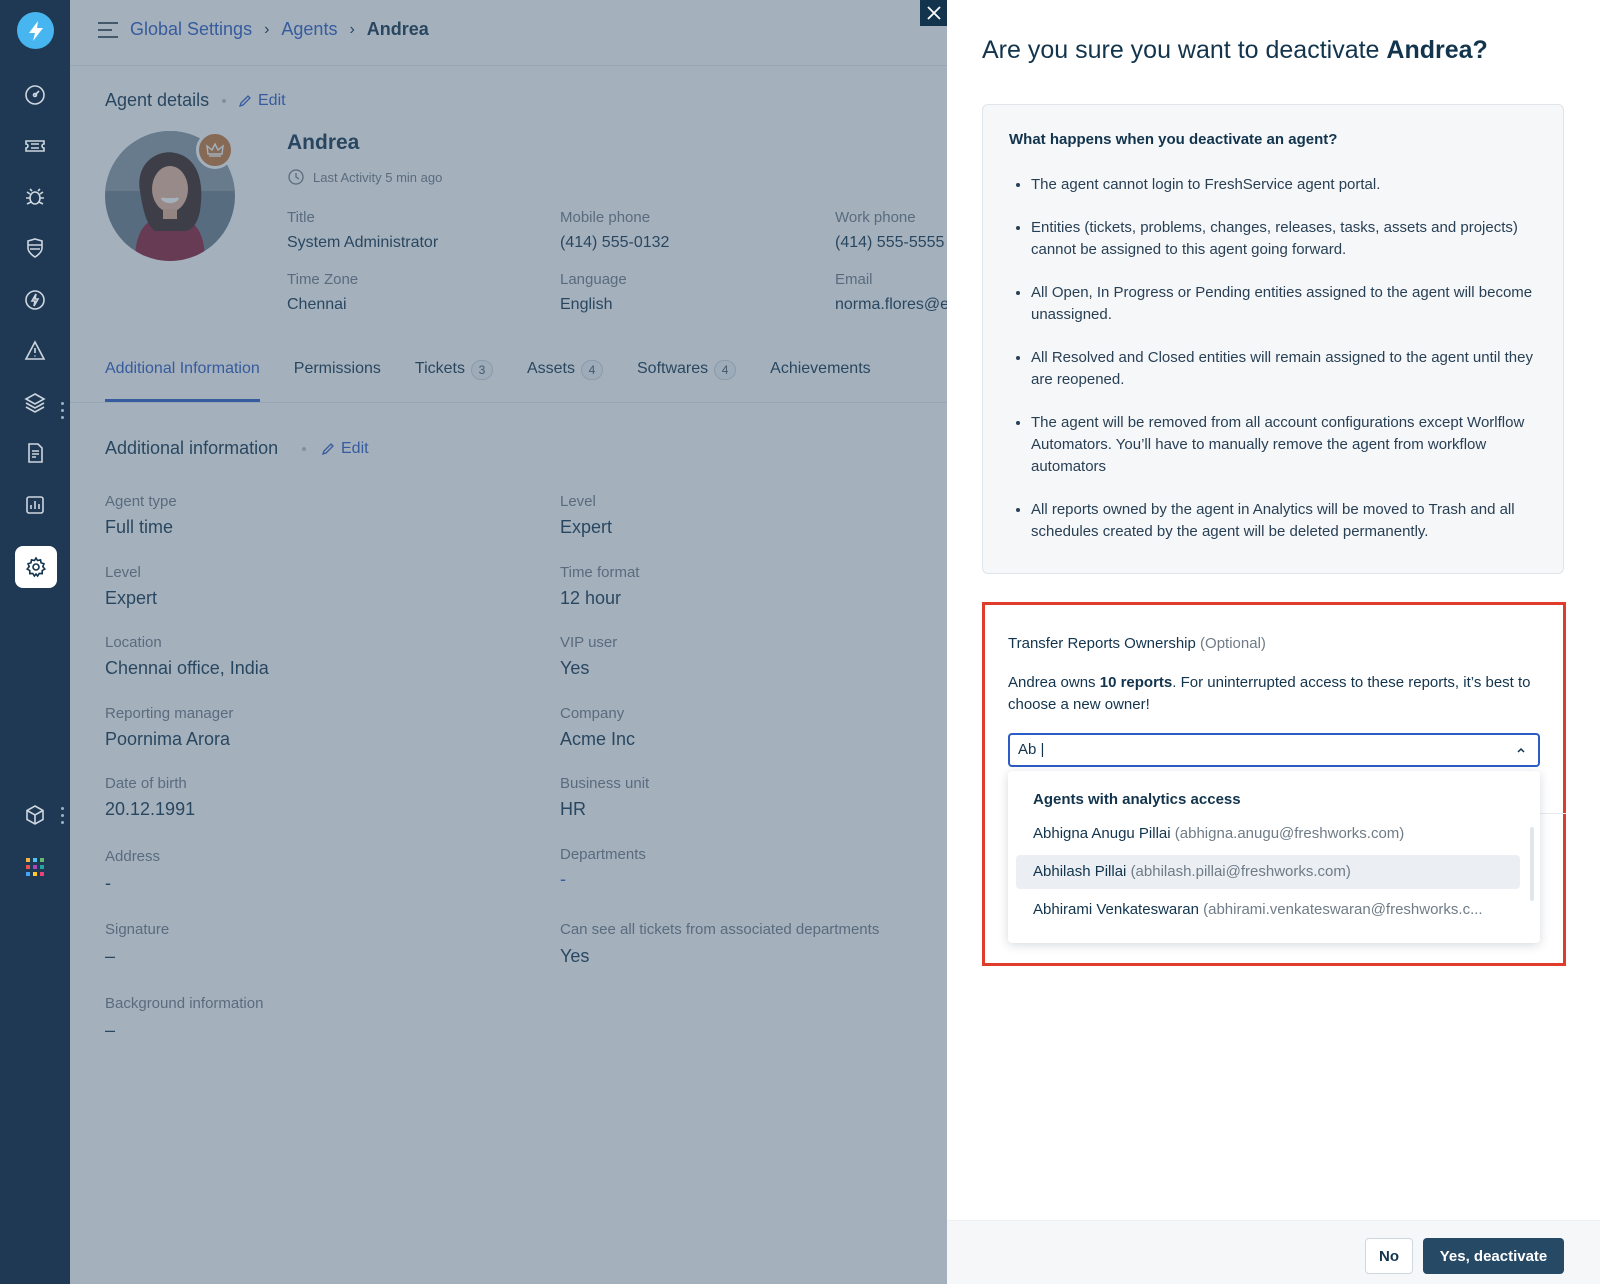  Describe the element at coordinates (35, 815) in the screenshot. I see `cube-icon` at that location.